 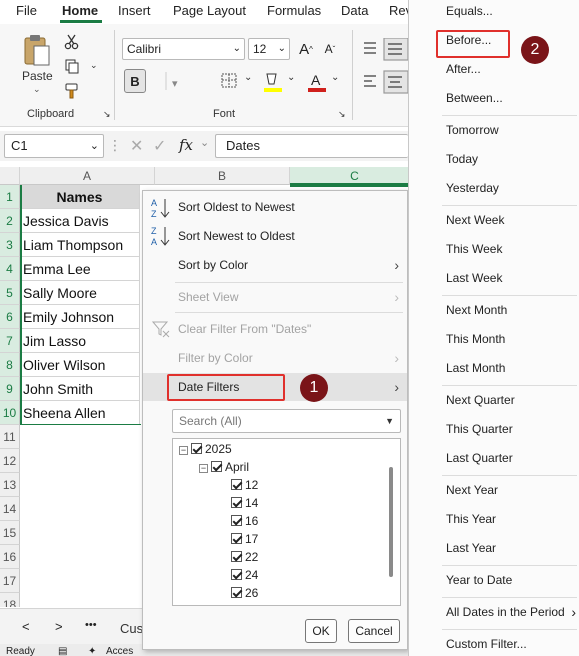 I want to click on font-launcher-icon: ↘, so click(x=342, y=114).